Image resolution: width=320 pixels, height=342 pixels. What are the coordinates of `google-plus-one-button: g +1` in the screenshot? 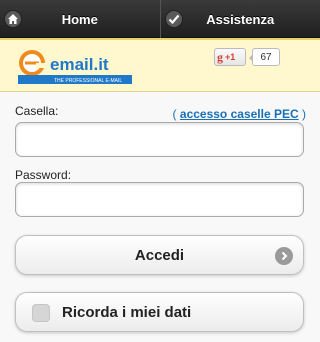 It's located at (230, 57).